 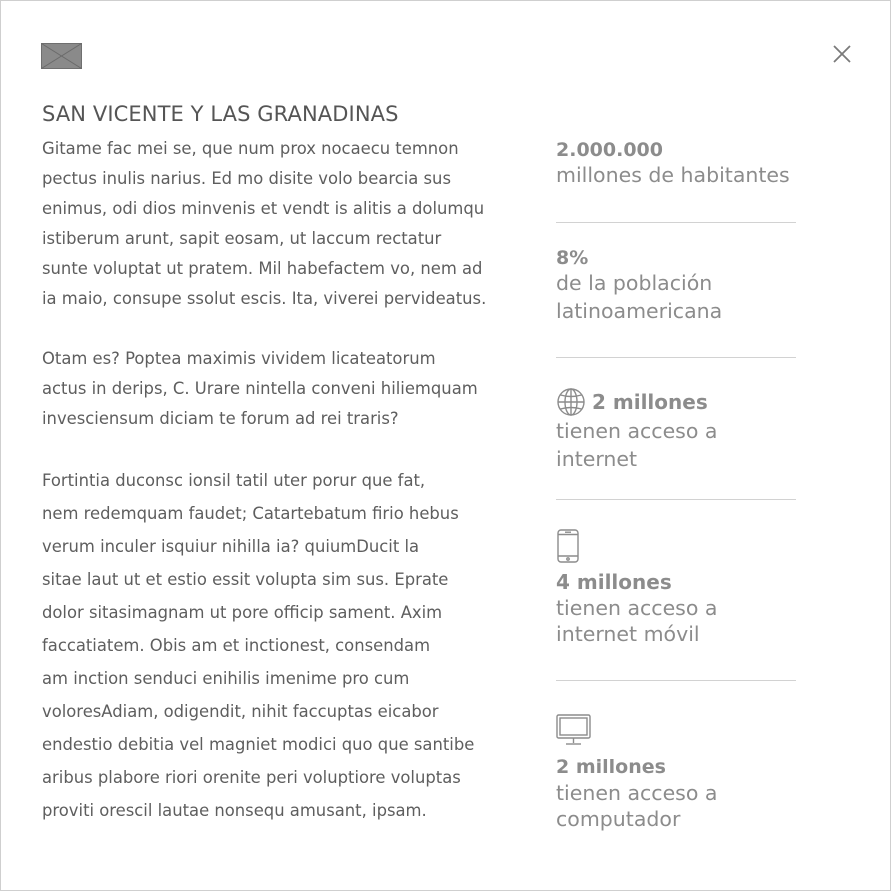 I want to click on stat-desc: internet móvil, so click(x=628, y=634).